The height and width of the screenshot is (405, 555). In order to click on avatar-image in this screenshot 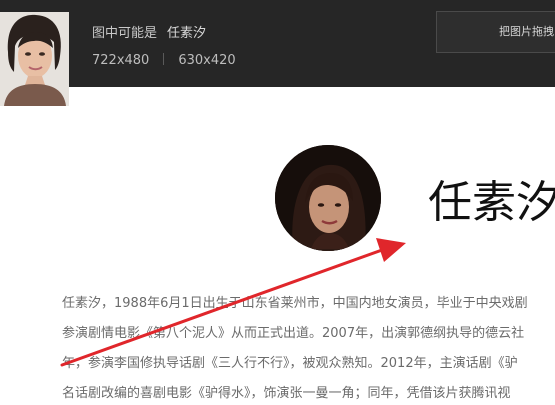, I will do `click(328, 198)`.